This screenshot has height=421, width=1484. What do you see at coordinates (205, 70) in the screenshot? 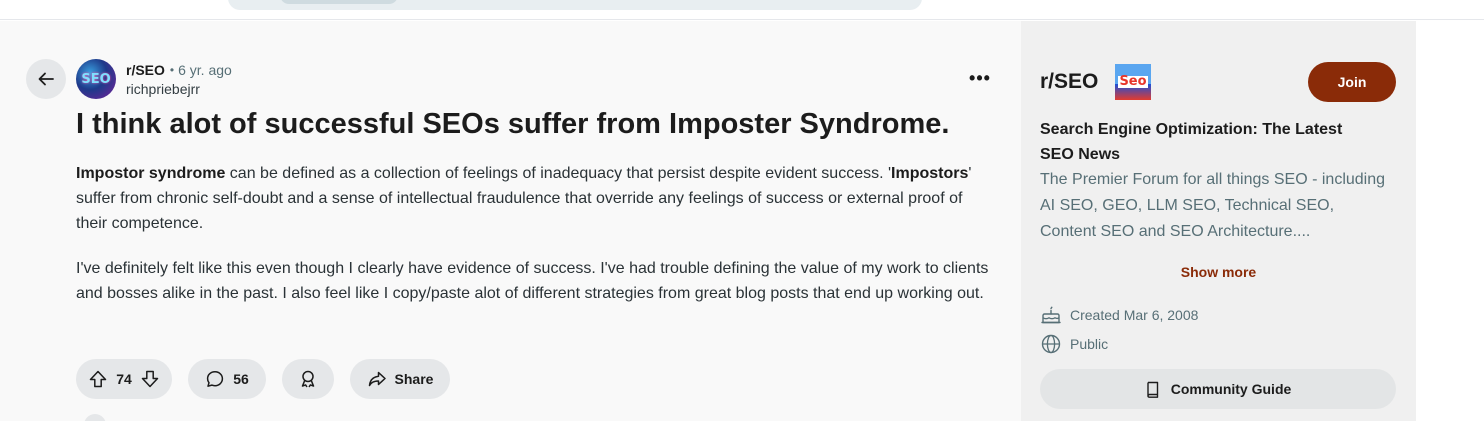
I see `post-age: 6 yr. ago` at bounding box center [205, 70].